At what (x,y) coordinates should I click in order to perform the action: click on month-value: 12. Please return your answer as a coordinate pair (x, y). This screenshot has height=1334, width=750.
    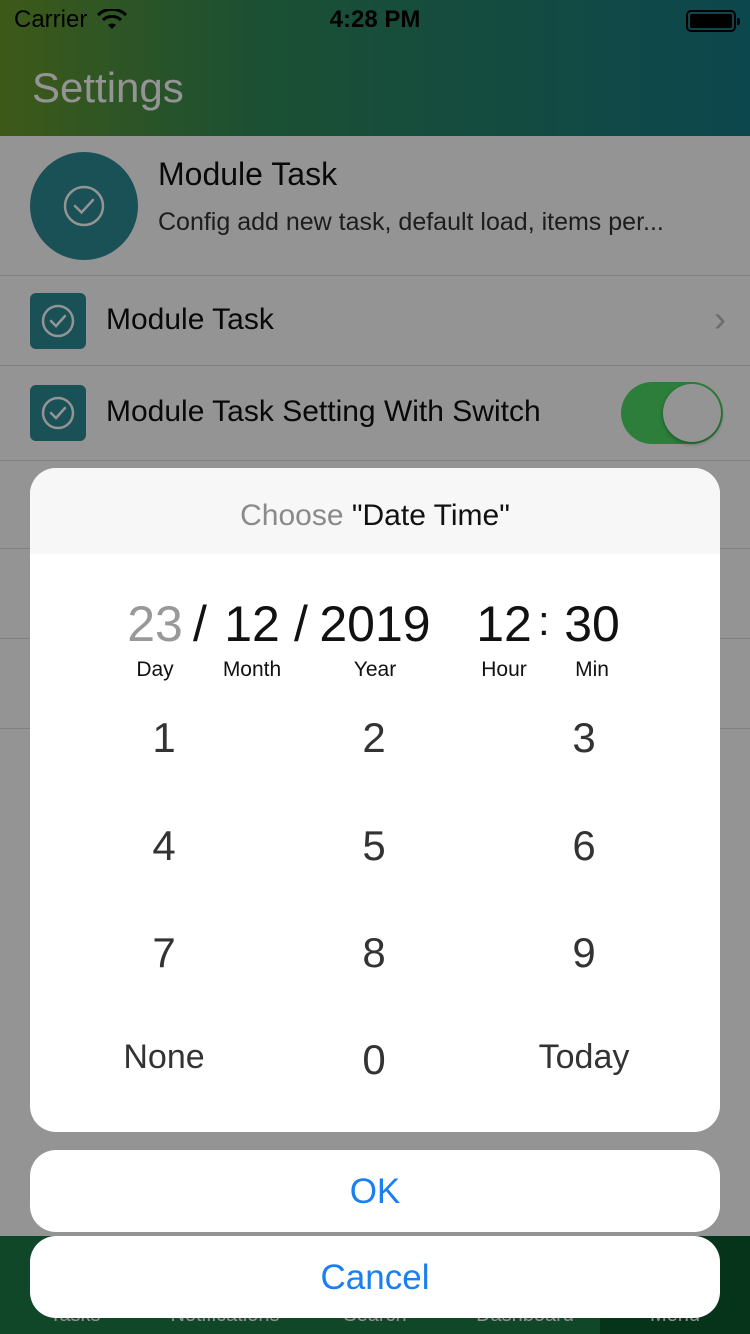
    Looking at the image, I should click on (252, 624).